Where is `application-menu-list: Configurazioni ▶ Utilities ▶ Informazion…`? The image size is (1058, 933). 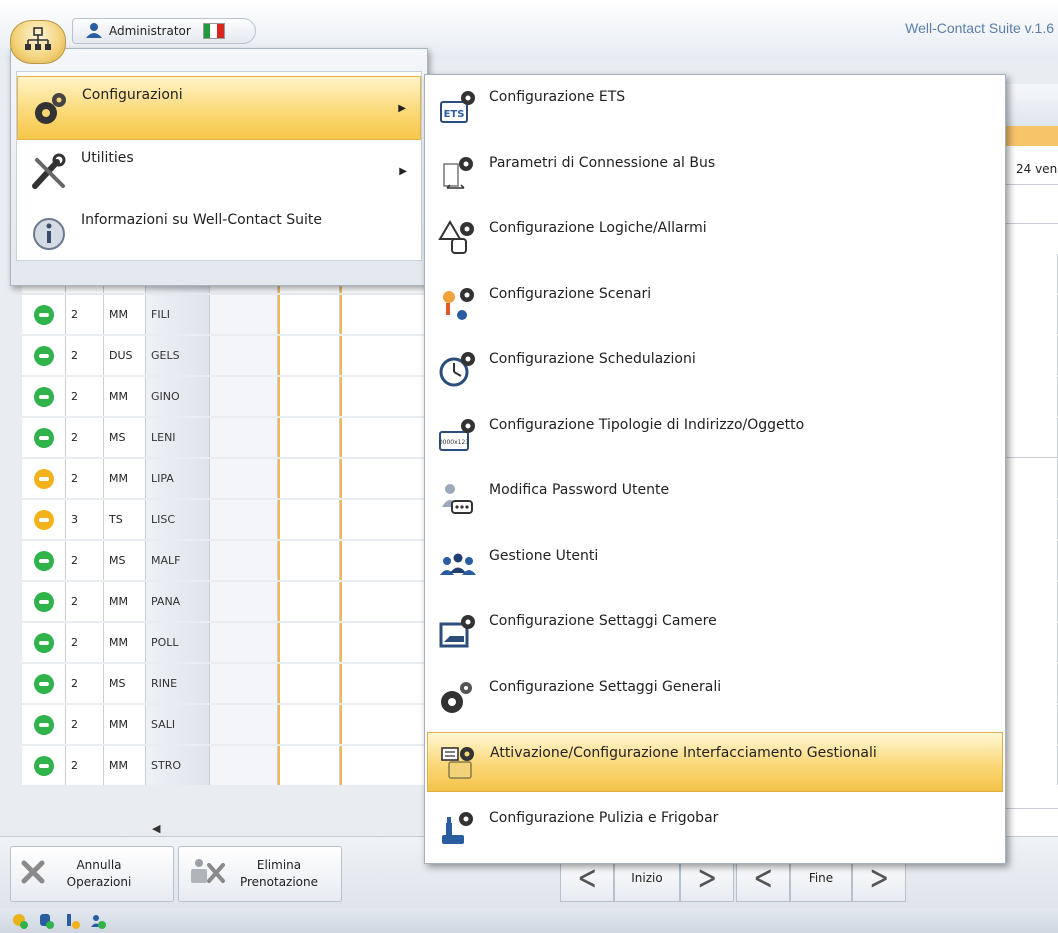 application-menu-list: Configurazioni ▶ Utilities ▶ Informazion… is located at coordinates (219, 166).